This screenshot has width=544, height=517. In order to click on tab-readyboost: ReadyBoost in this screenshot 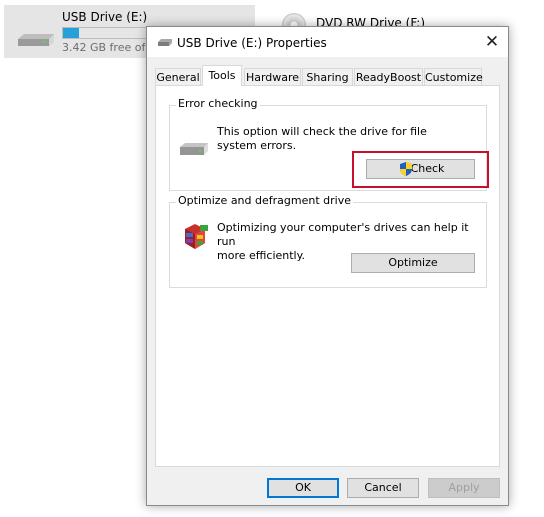, I will do `click(388, 76)`.